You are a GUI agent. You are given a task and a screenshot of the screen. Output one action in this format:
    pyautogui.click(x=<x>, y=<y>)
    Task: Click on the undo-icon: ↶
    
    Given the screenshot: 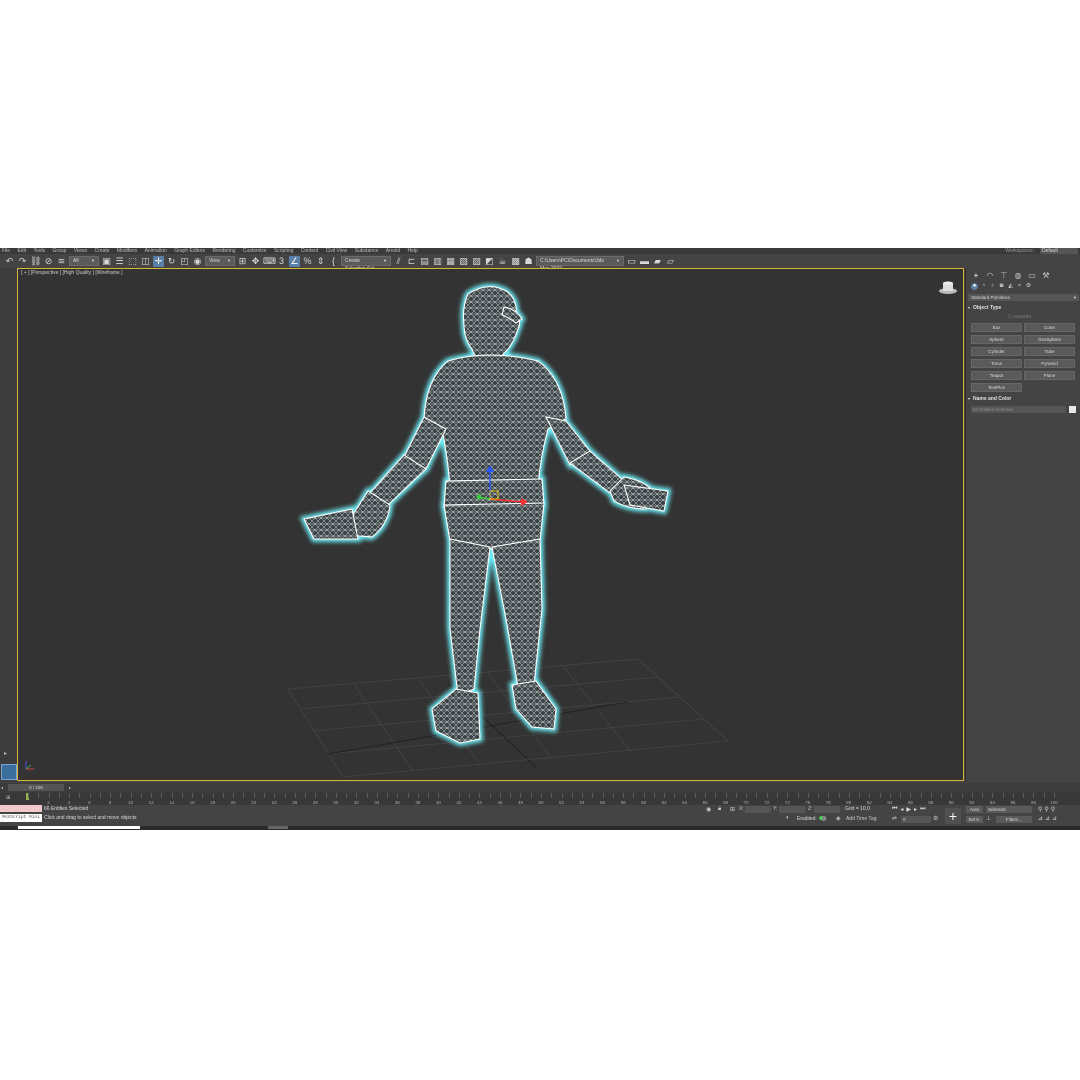 What is the action you would take?
    pyautogui.click(x=9, y=261)
    